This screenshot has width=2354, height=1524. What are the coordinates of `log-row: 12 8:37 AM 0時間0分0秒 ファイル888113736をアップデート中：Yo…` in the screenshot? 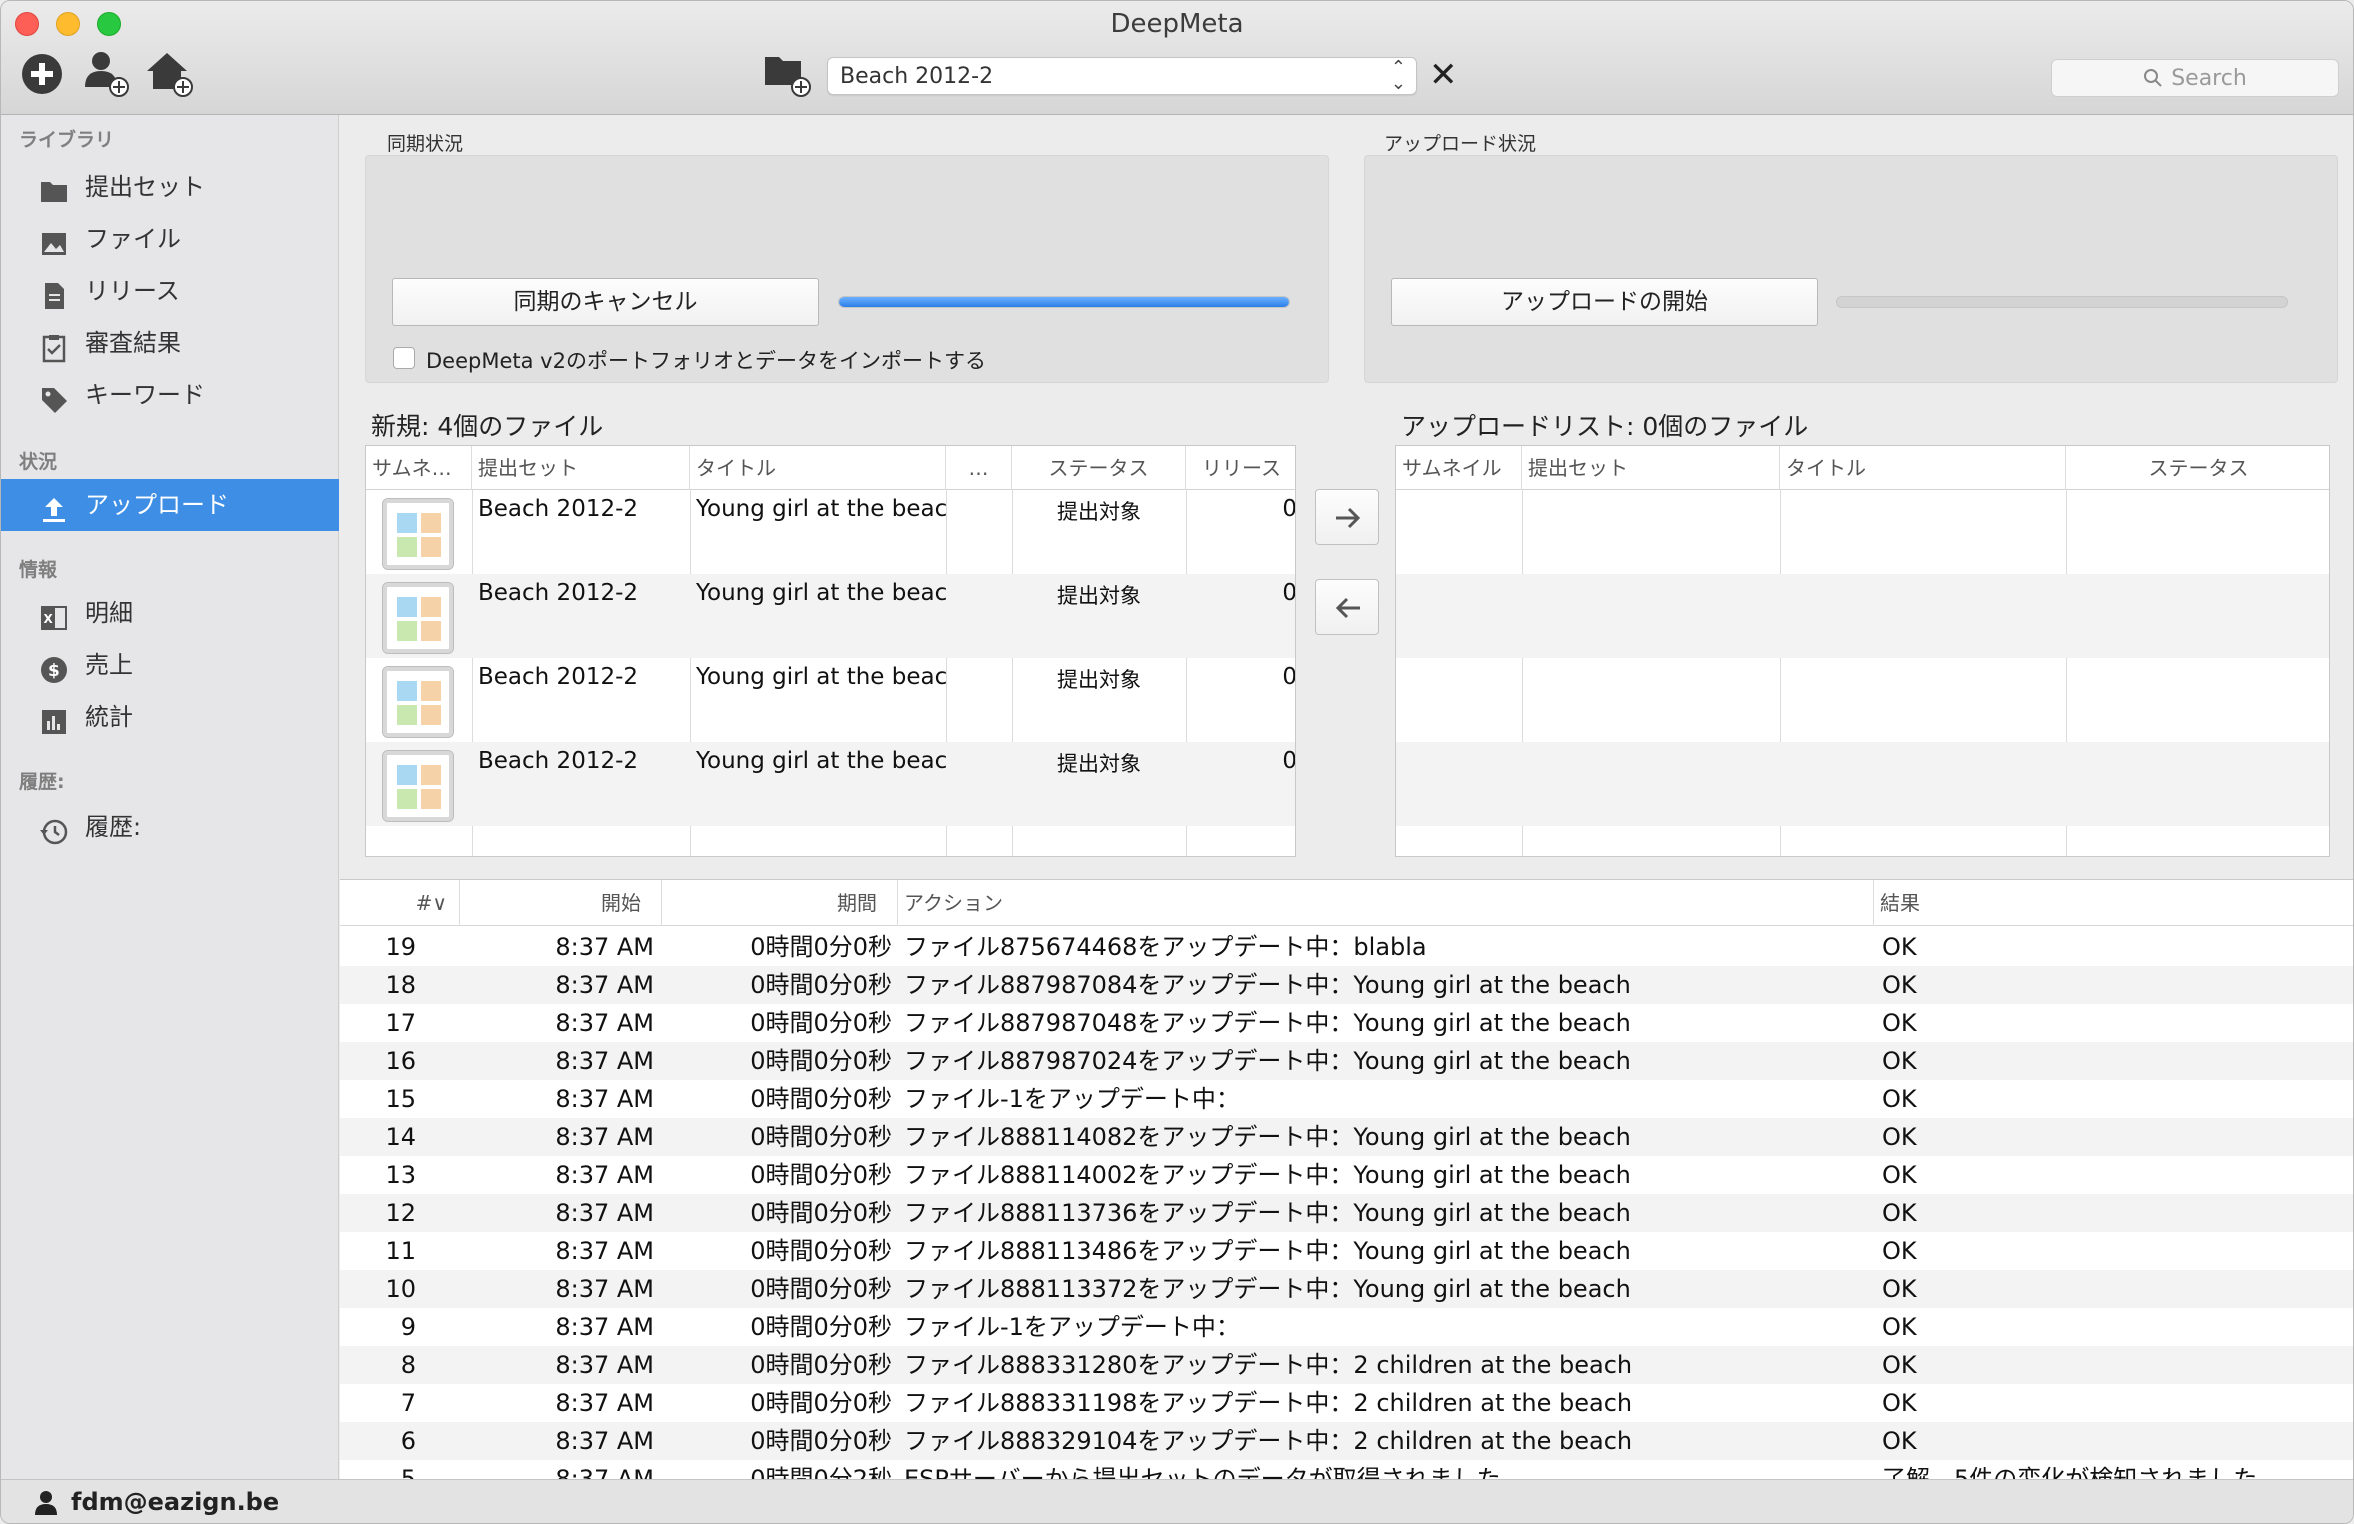 It's located at (1346, 1213).